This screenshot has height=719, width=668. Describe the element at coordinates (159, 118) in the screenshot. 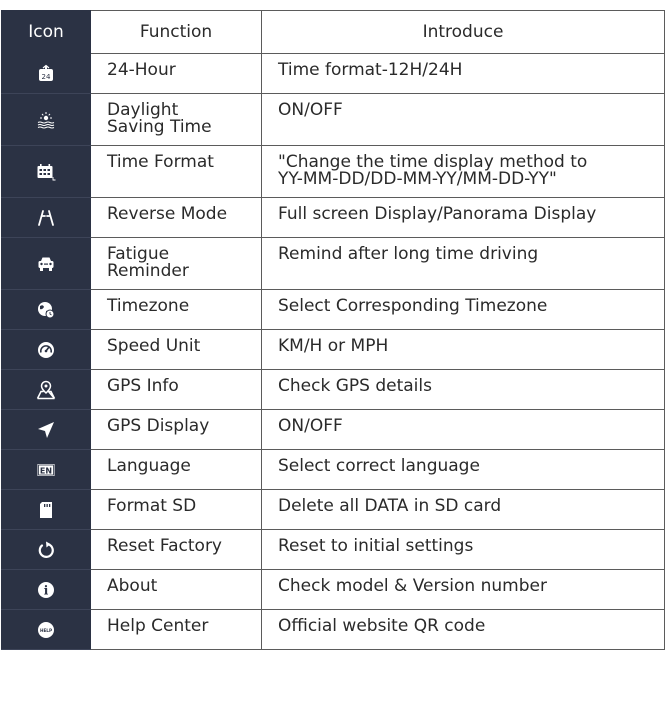

I see `function-text: Daylight Saving Time` at that location.